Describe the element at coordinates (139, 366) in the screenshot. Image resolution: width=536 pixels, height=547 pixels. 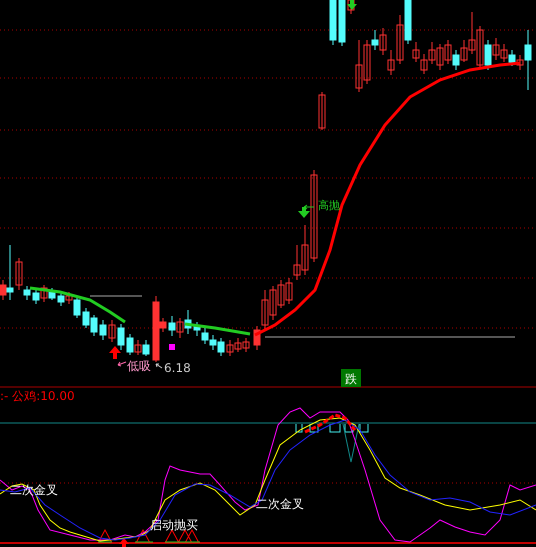
I see `buy-signal-label: 低吸` at that location.